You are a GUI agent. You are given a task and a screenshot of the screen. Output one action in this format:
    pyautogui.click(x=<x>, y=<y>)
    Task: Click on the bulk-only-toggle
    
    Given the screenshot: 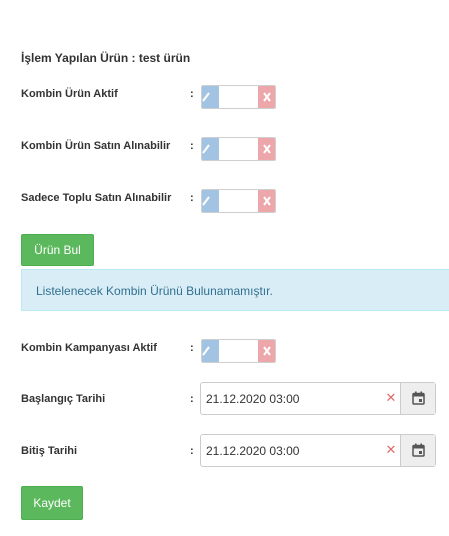 What is the action you would take?
    pyautogui.click(x=238, y=201)
    